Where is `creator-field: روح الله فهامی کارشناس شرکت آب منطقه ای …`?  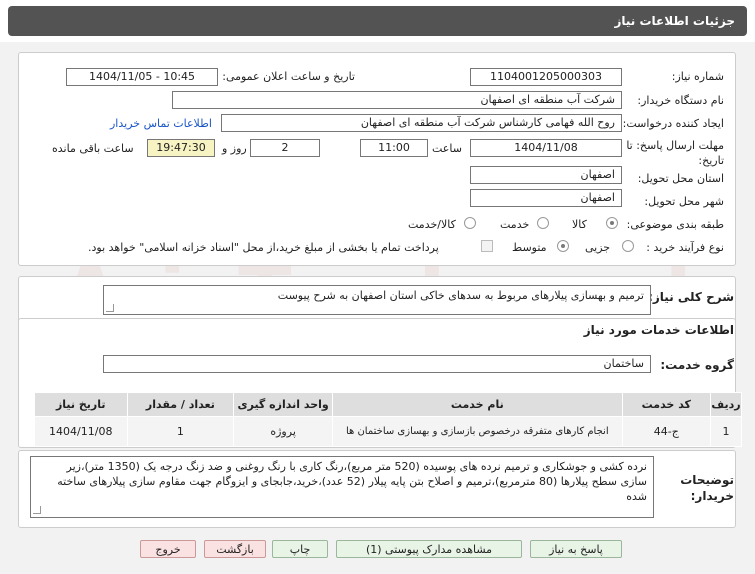 creator-field: روح الله فهامی کارشناس شرکت آب منطقه ای … is located at coordinates (421, 123).